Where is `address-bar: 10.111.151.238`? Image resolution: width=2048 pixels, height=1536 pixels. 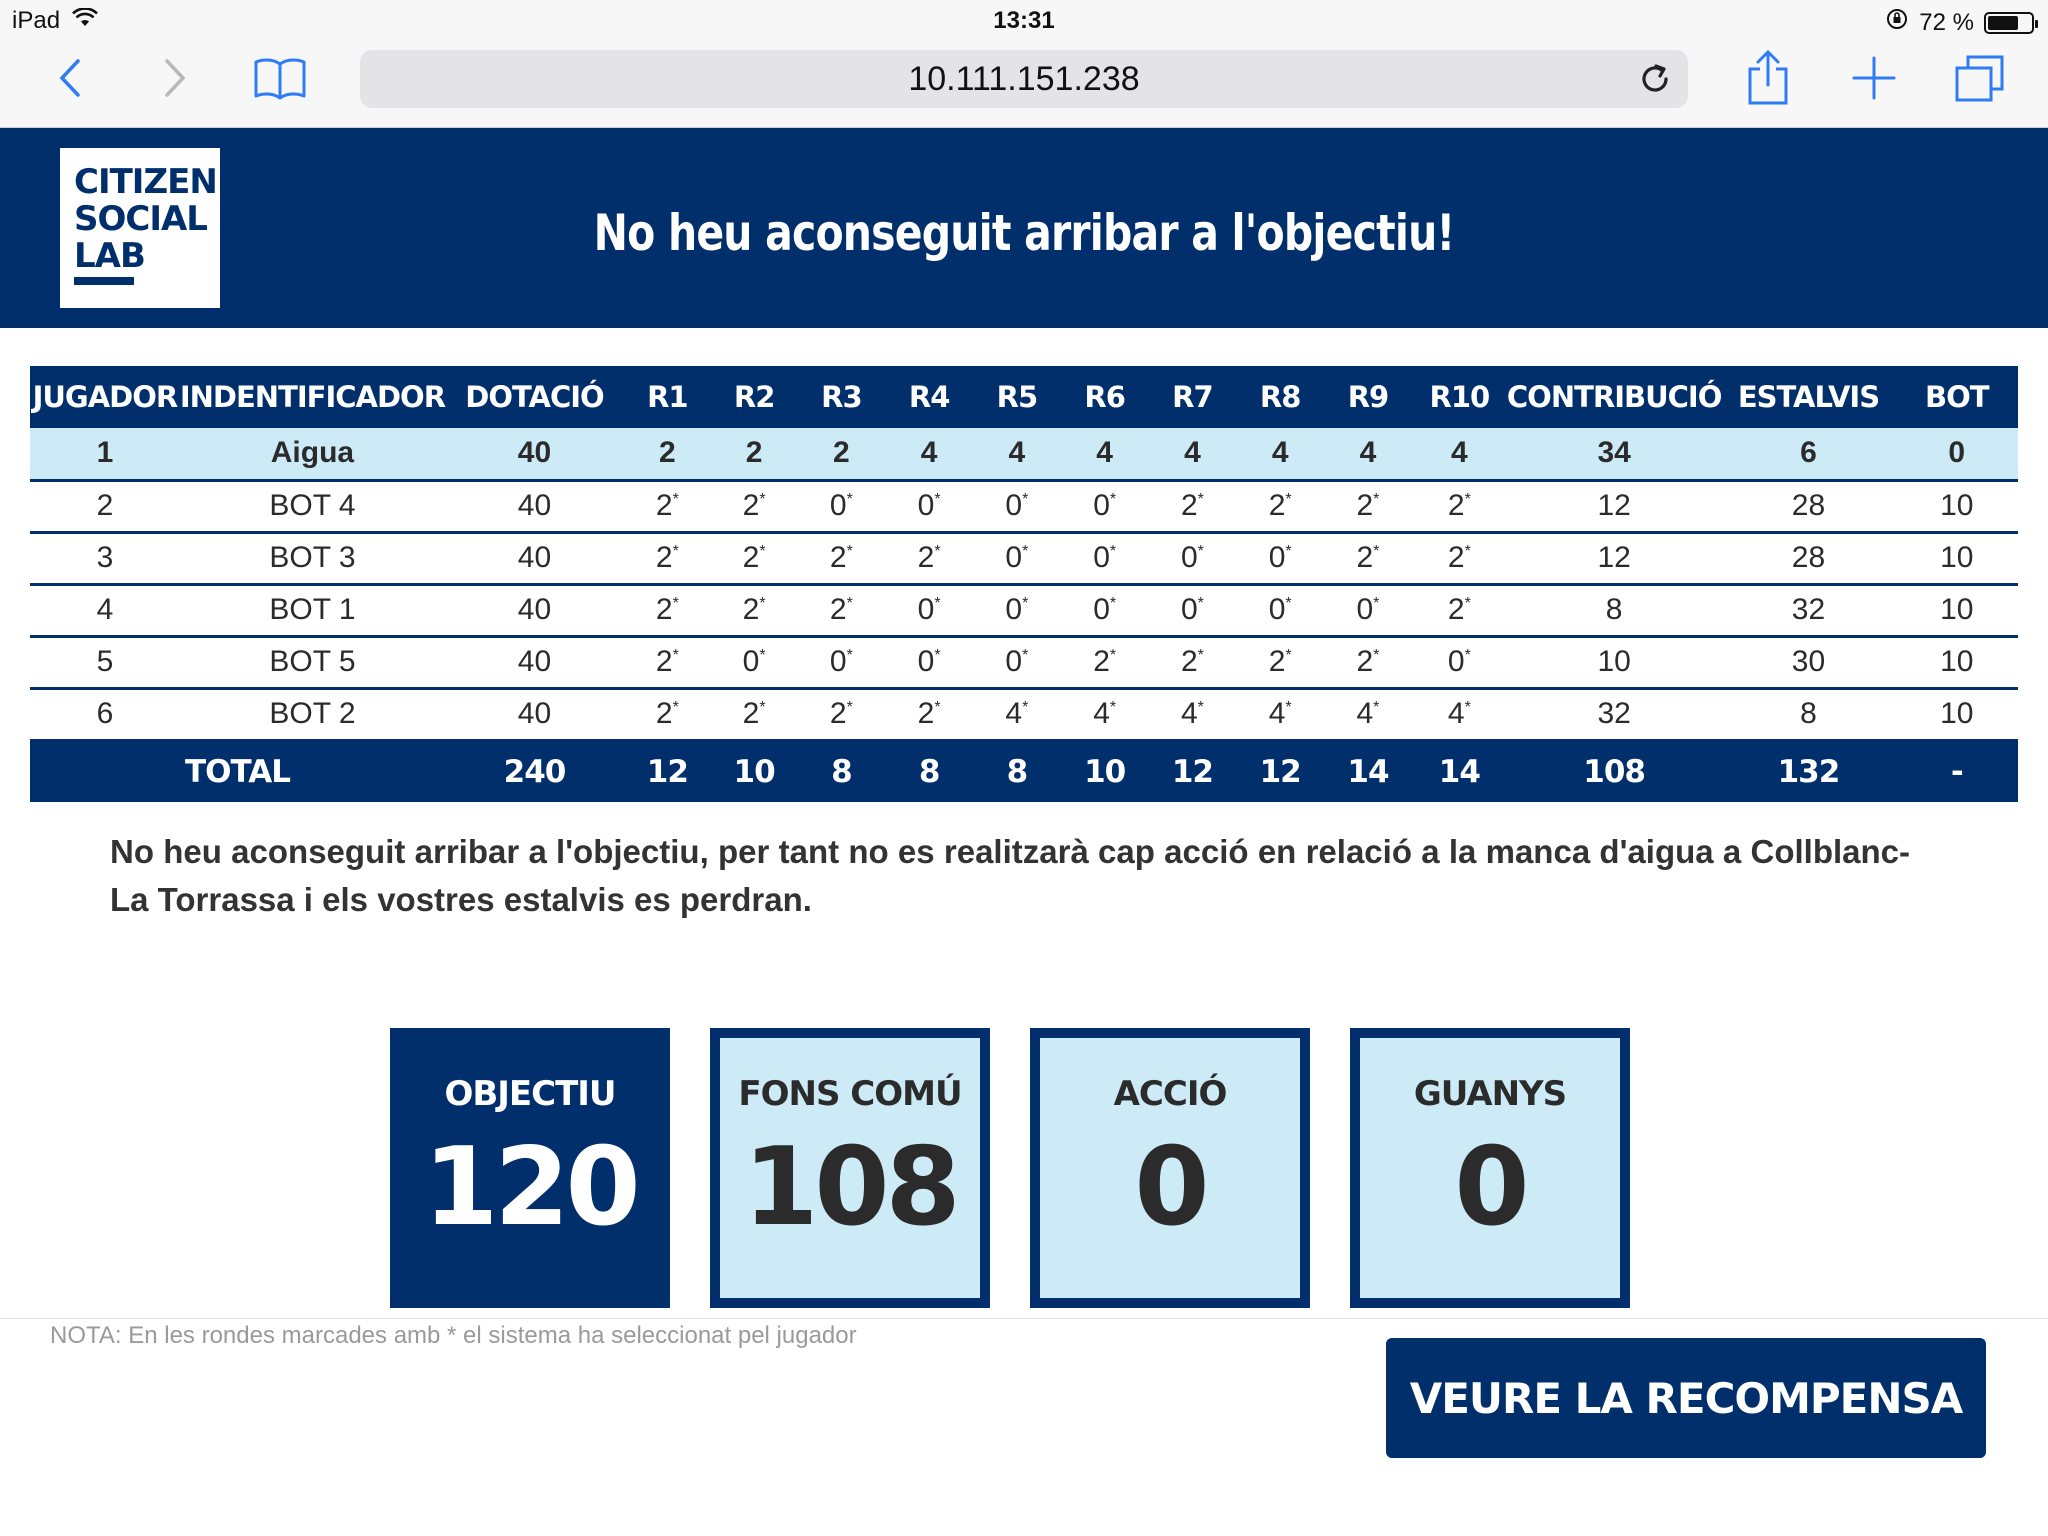
address-bar: 10.111.151.238 is located at coordinates (1024, 79).